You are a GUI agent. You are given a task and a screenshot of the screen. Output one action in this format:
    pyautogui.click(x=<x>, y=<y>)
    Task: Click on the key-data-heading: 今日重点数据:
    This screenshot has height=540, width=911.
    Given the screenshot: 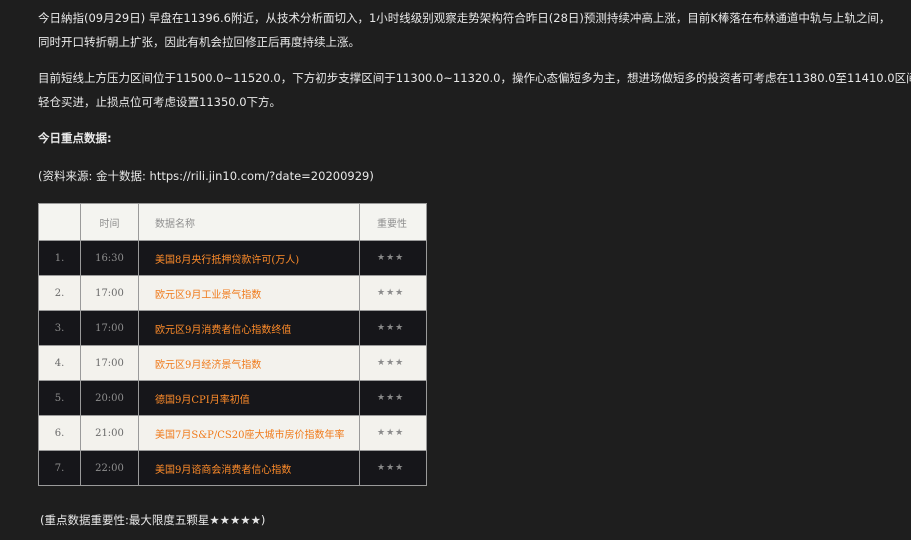 What is the action you would take?
    pyautogui.click(x=75, y=138)
    